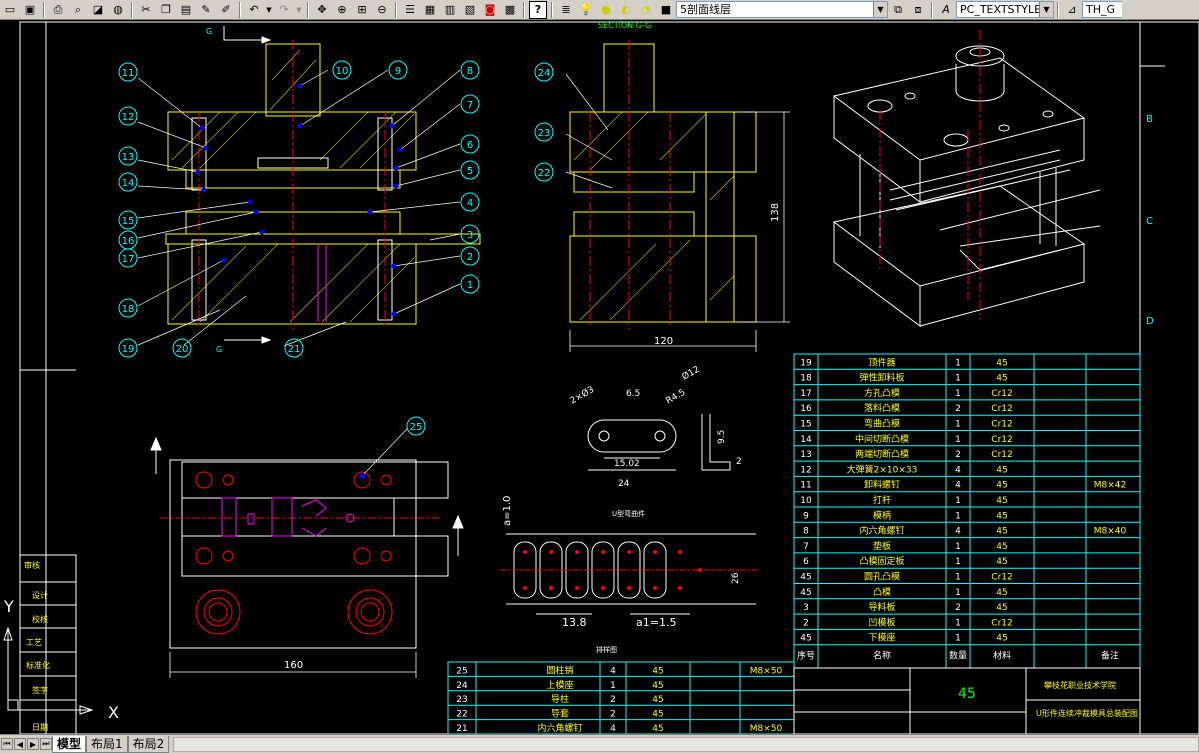 The width and height of the screenshot is (1199, 753). I want to click on tab-model: 模型, so click(69, 744).